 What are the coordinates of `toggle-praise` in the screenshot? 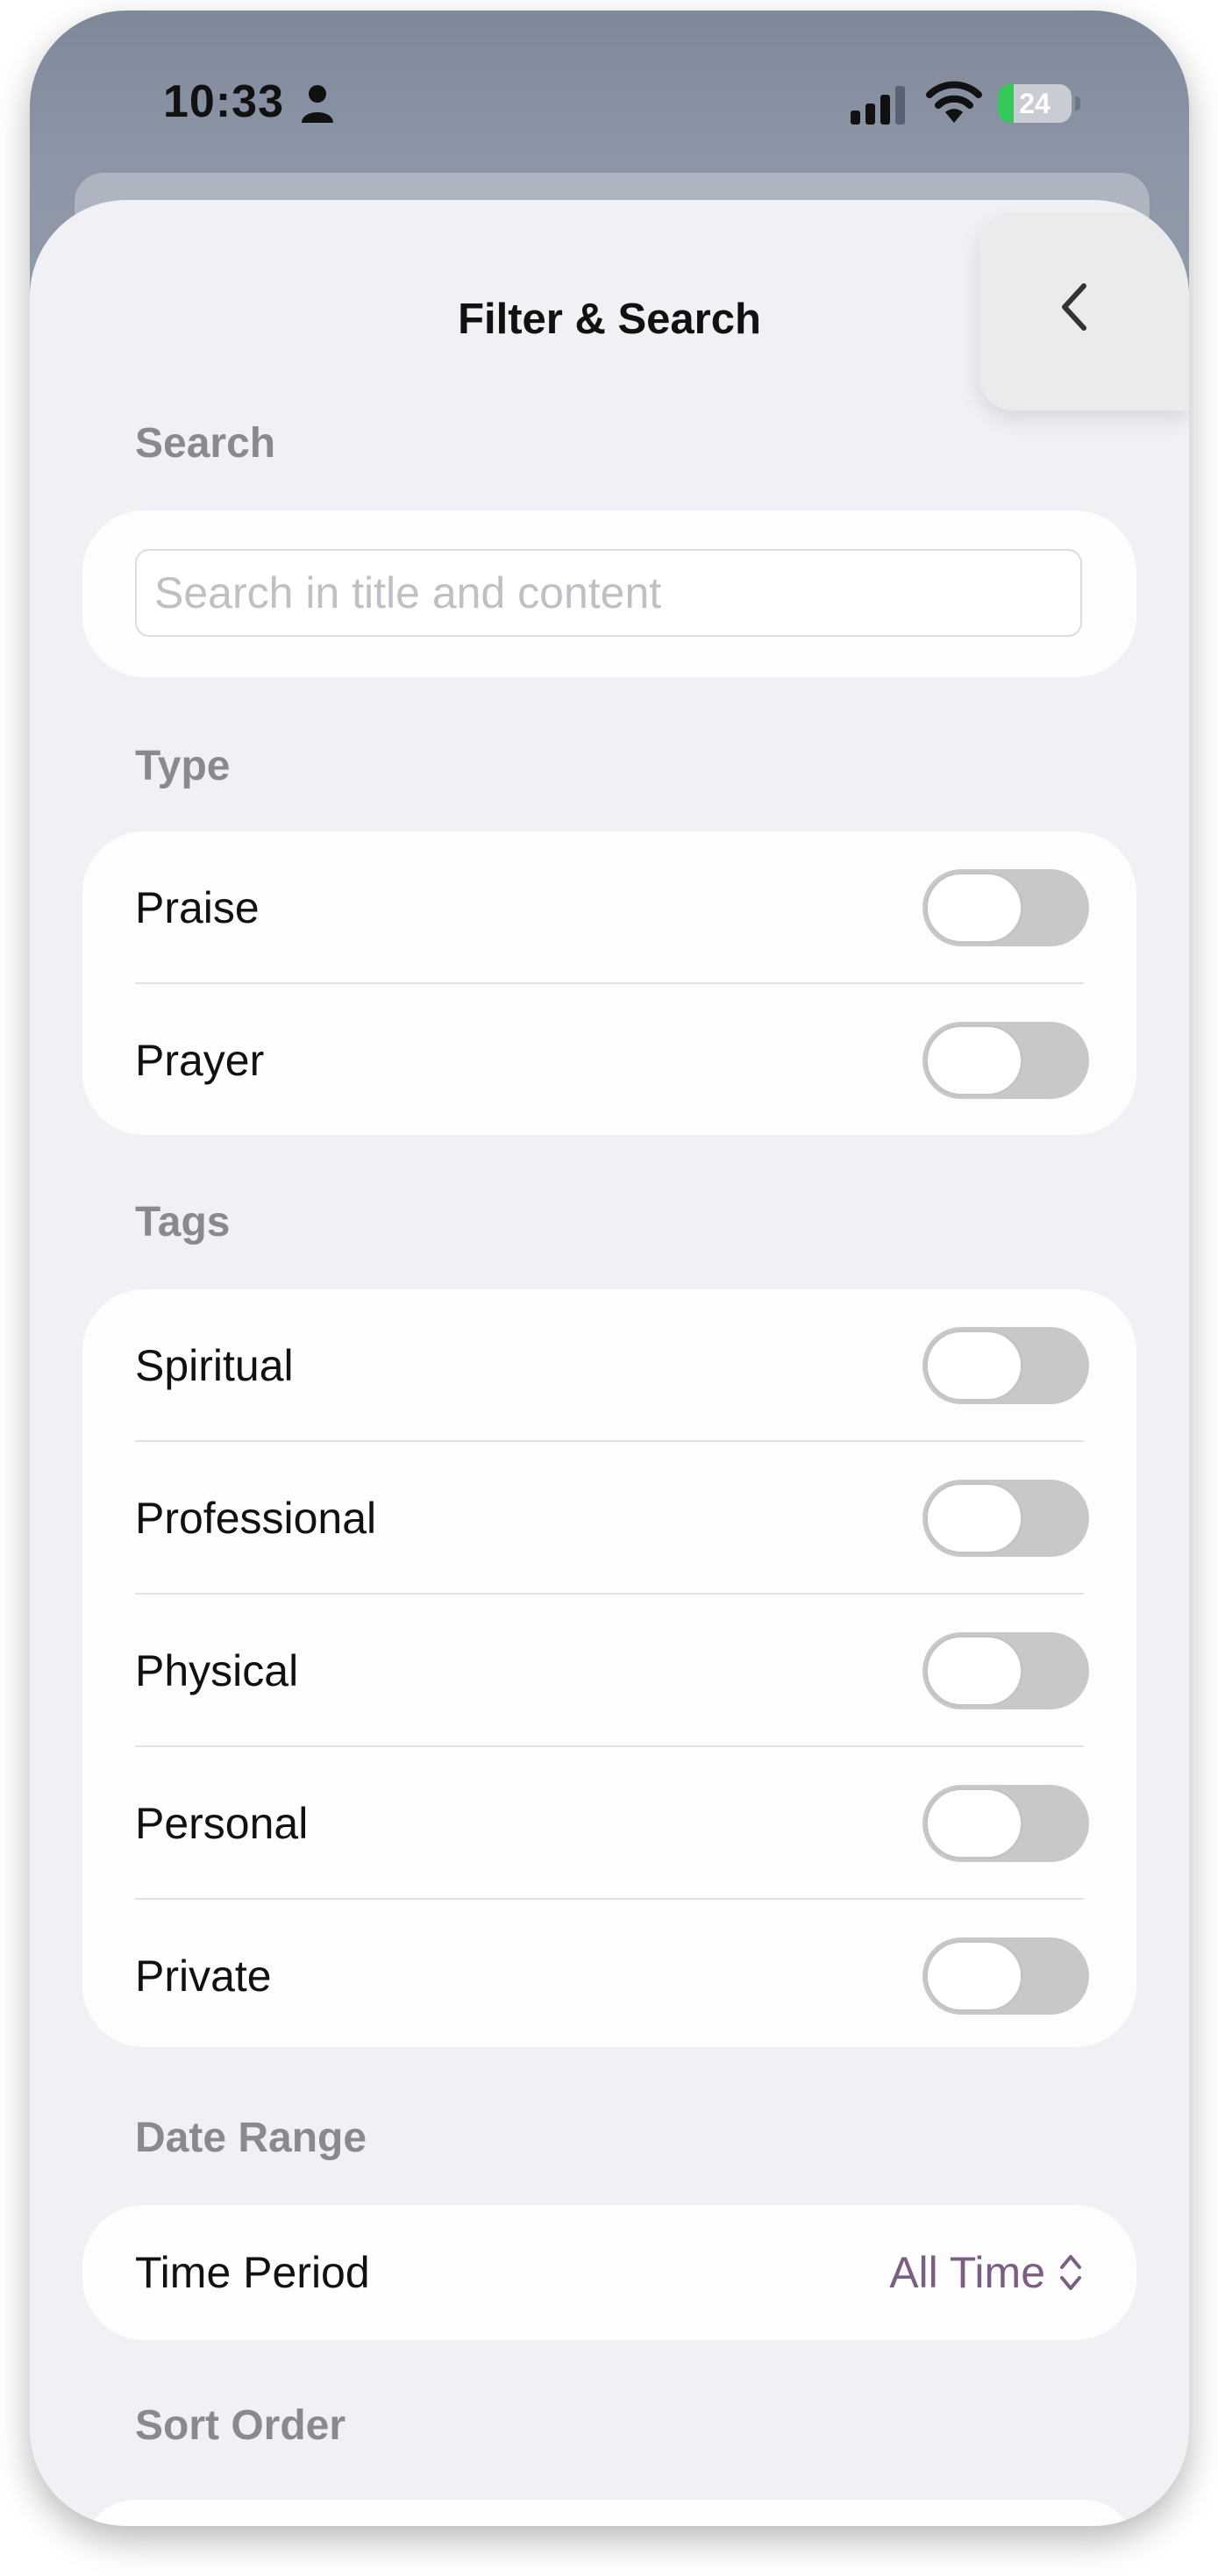 It's located at (1006, 908).